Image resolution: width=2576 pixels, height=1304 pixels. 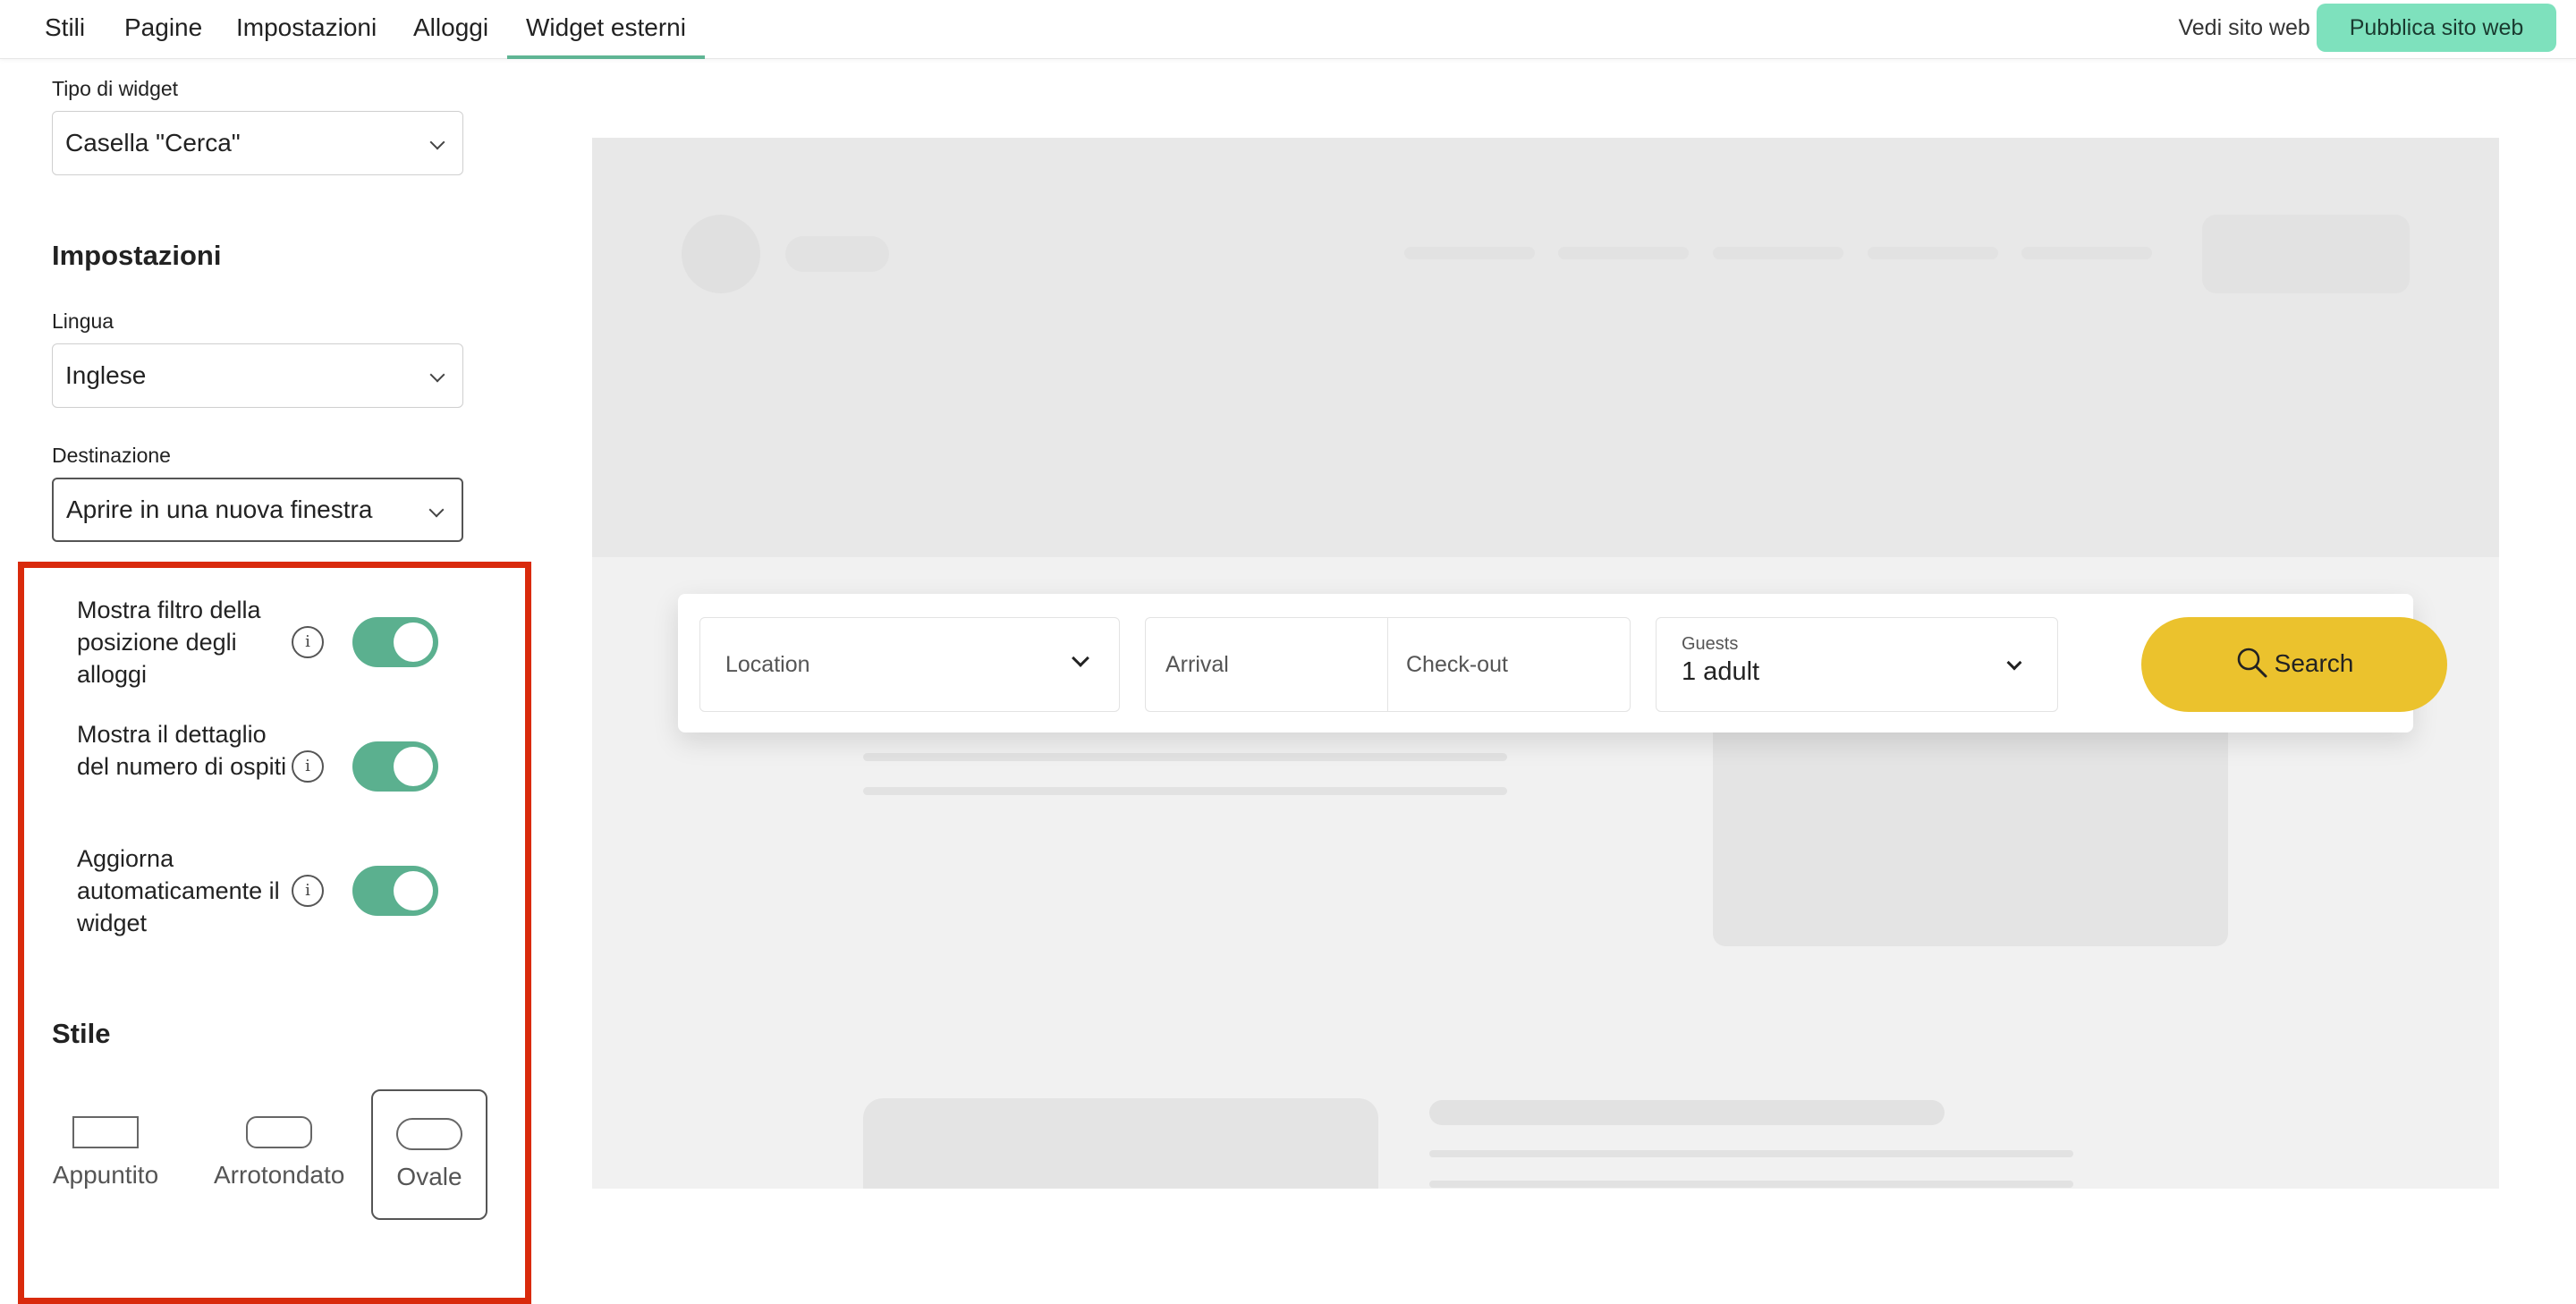 I want to click on view-site-label: Vedi sito web, so click(x=2244, y=27).